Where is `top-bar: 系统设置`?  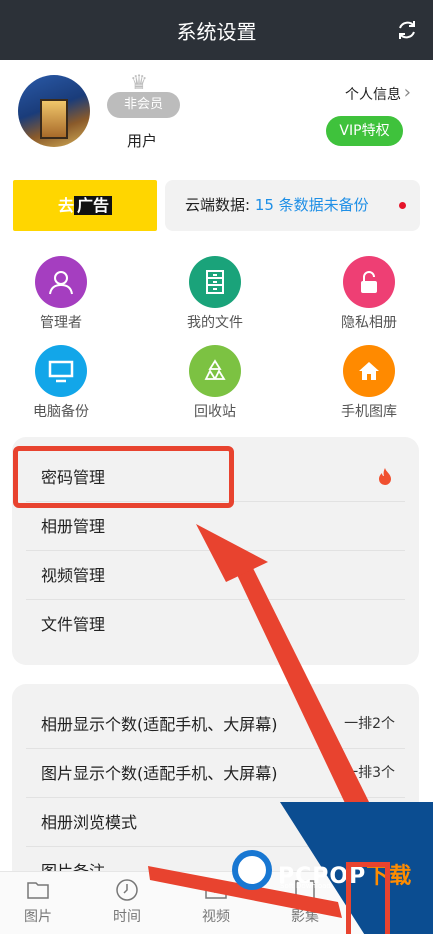
top-bar: 系统设置 is located at coordinates (216, 30).